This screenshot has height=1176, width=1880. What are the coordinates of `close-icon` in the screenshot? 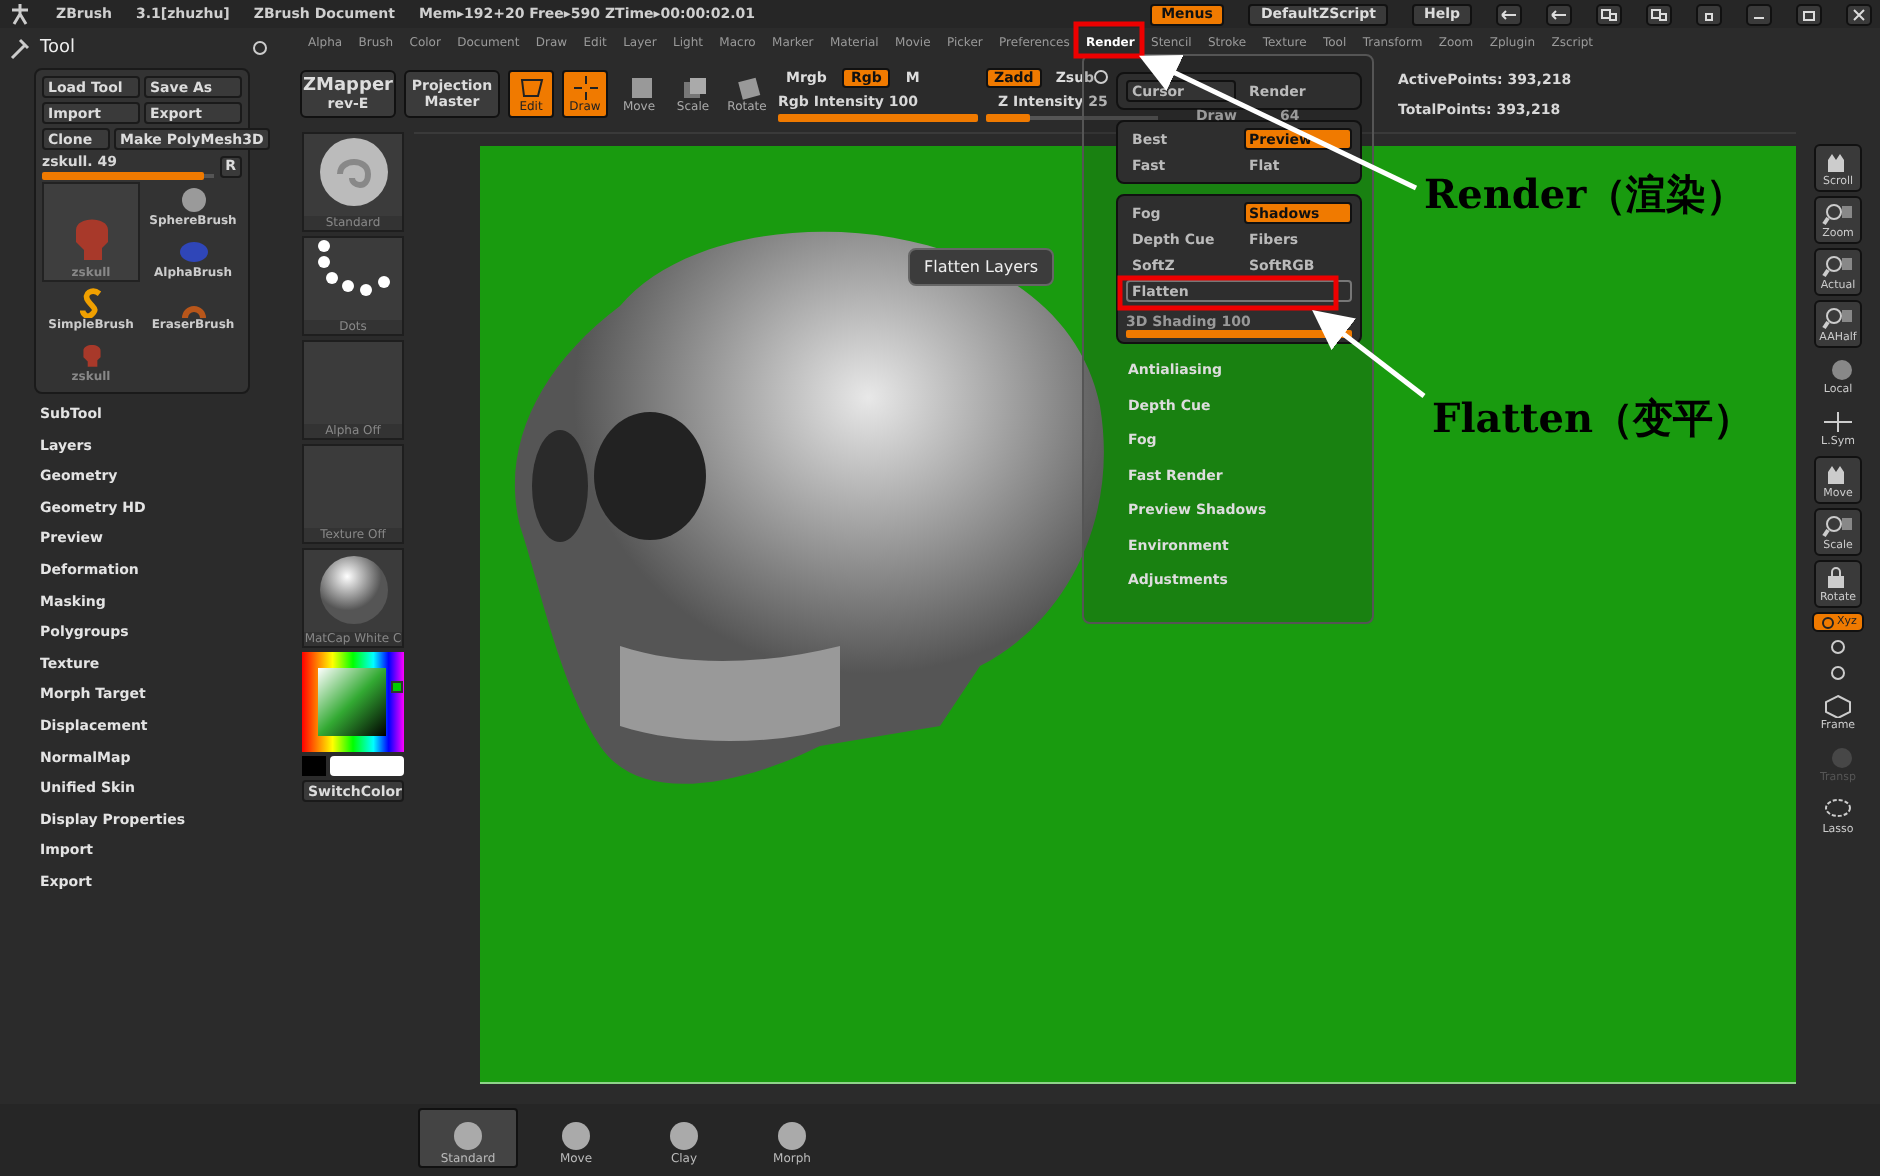 It's located at (1859, 14).